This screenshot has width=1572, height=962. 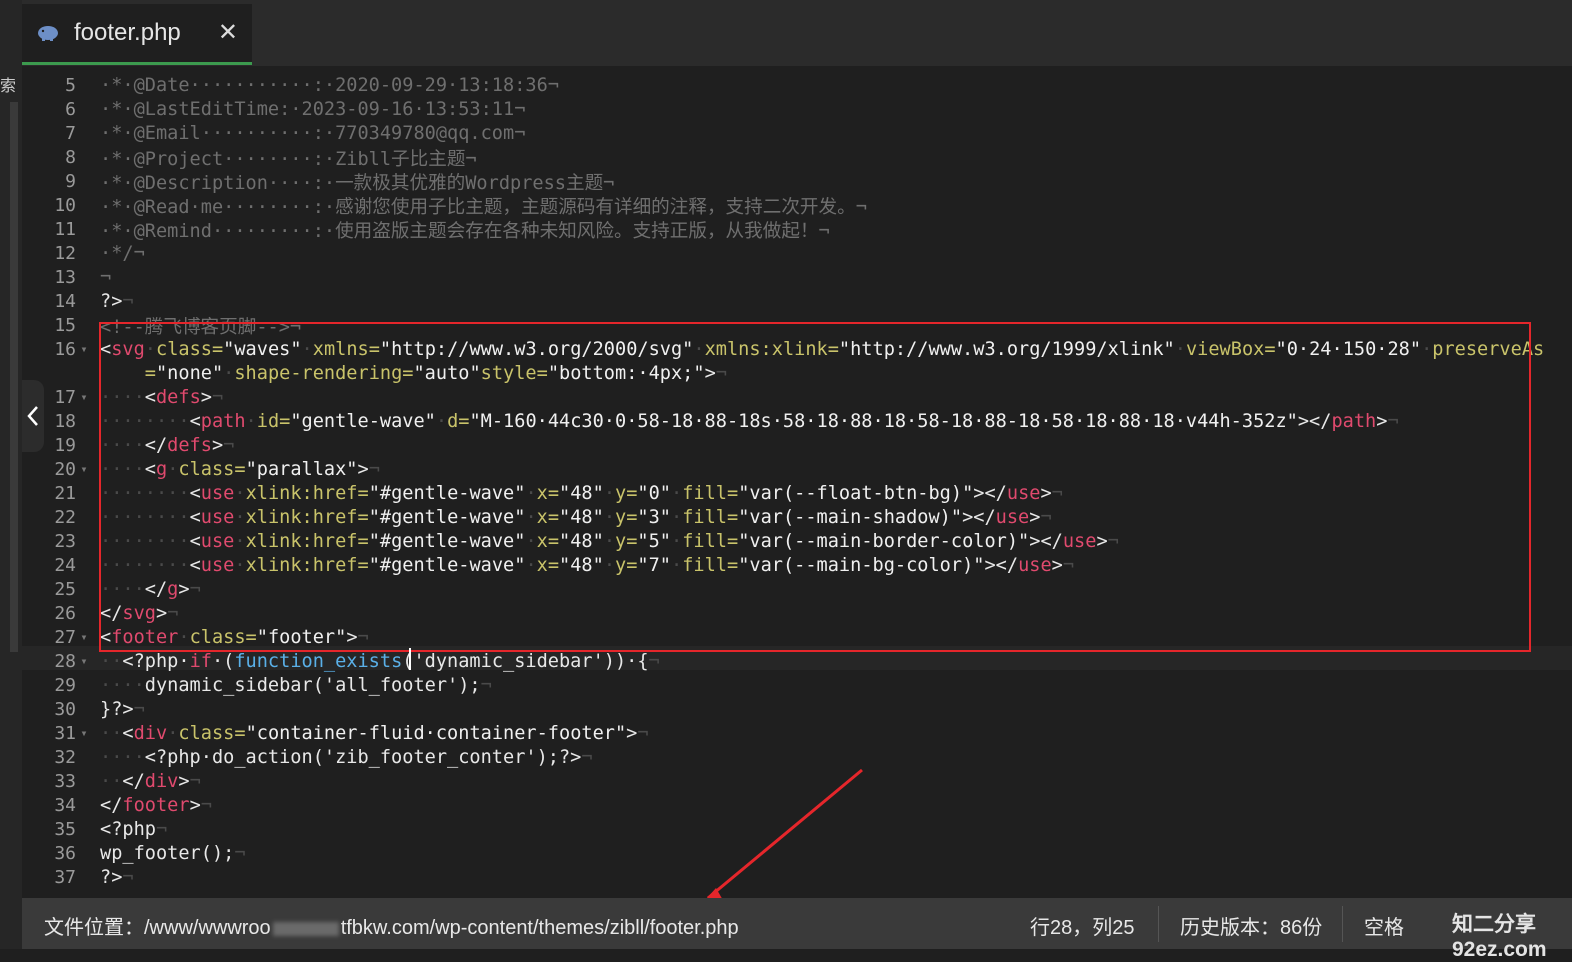 What do you see at coordinates (797, 277) in the screenshot?
I see `code-line: 13 ¬` at bounding box center [797, 277].